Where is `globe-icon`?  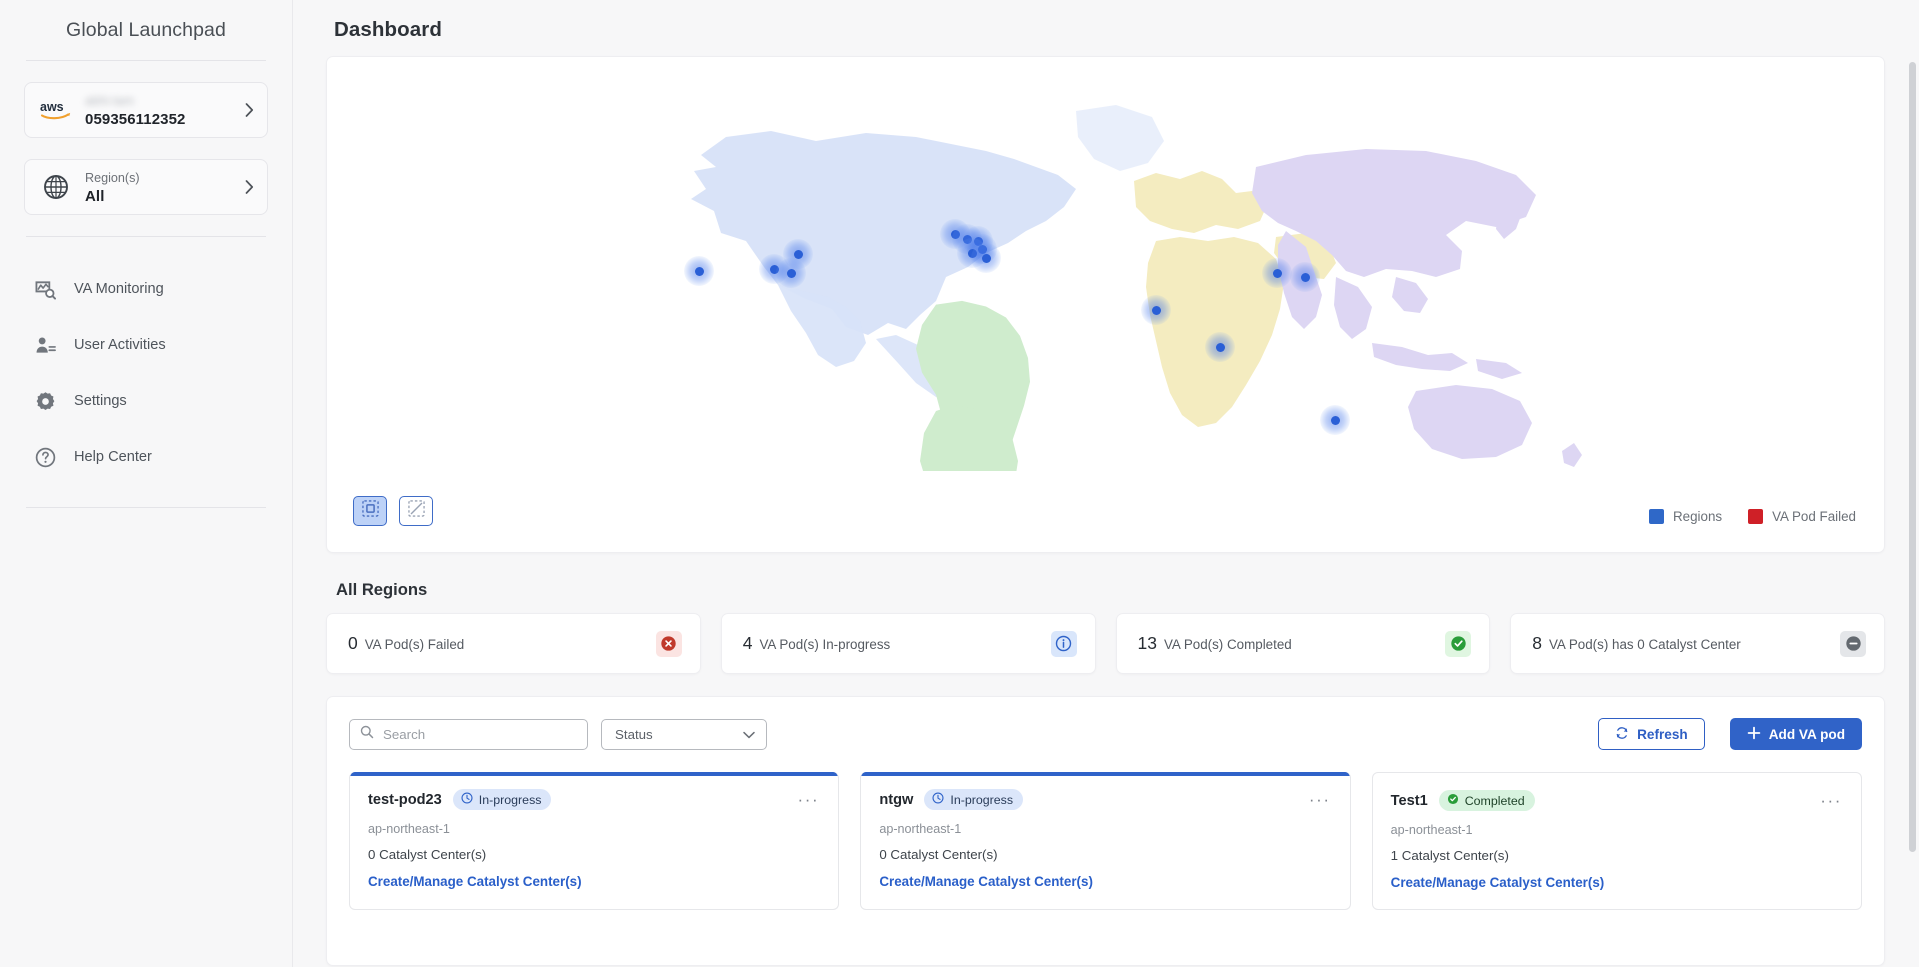 globe-icon is located at coordinates (56, 187).